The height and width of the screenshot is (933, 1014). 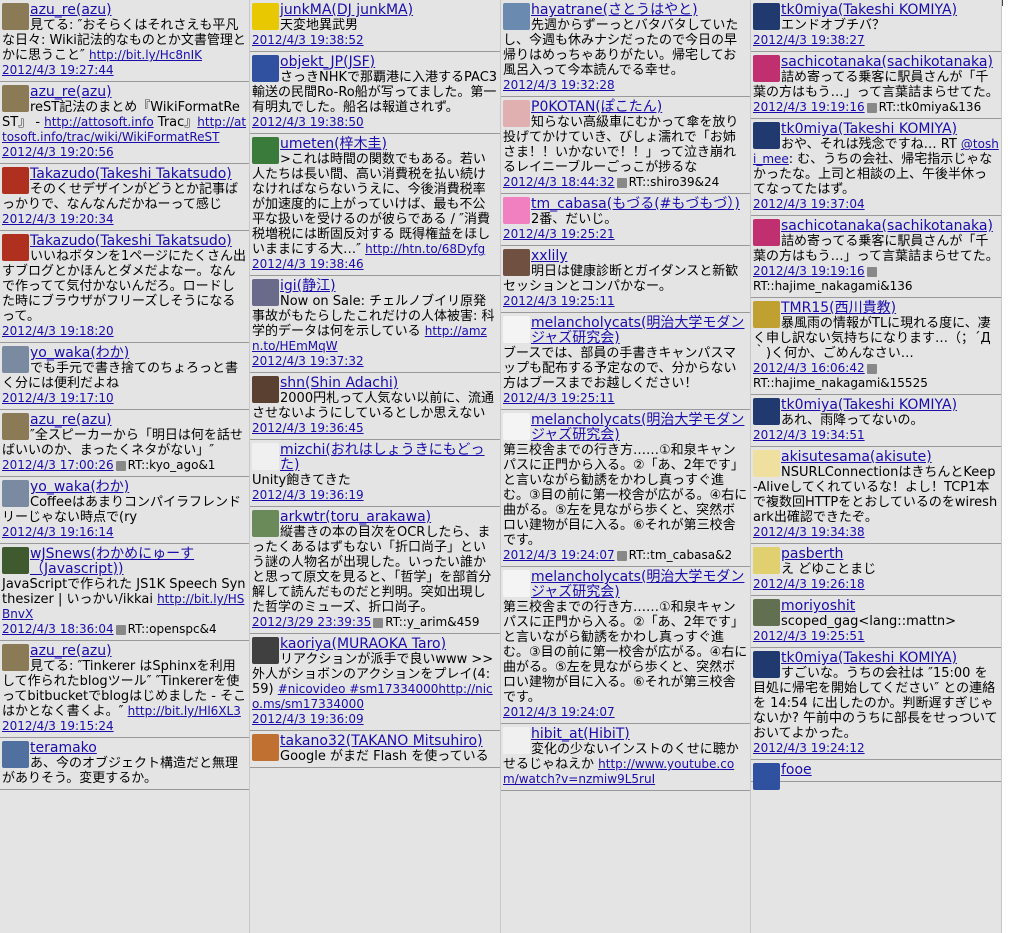 What do you see at coordinates (809, 204) in the screenshot?
I see `timestamp-link: 2012/4/3 19:37:04` at bounding box center [809, 204].